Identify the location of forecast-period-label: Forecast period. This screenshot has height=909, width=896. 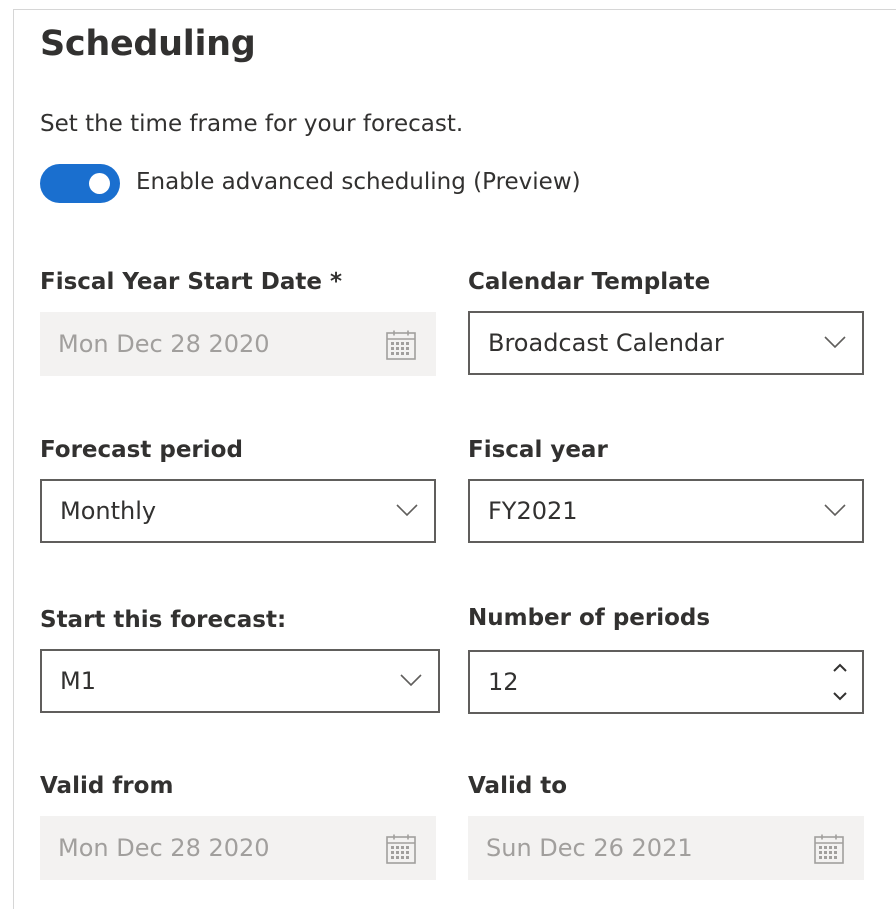
(141, 450).